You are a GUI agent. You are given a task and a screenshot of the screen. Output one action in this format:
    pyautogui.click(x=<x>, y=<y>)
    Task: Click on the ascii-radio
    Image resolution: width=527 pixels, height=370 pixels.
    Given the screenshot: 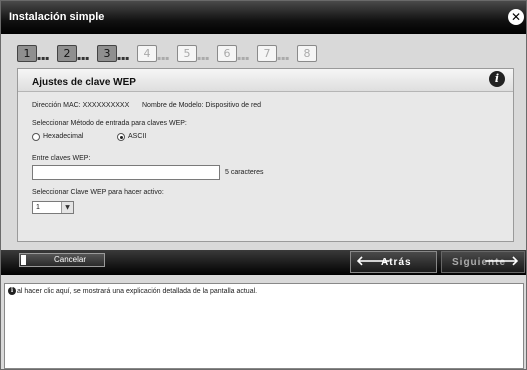 What is the action you would take?
    pyautogui.click(x=121, y=137)
    